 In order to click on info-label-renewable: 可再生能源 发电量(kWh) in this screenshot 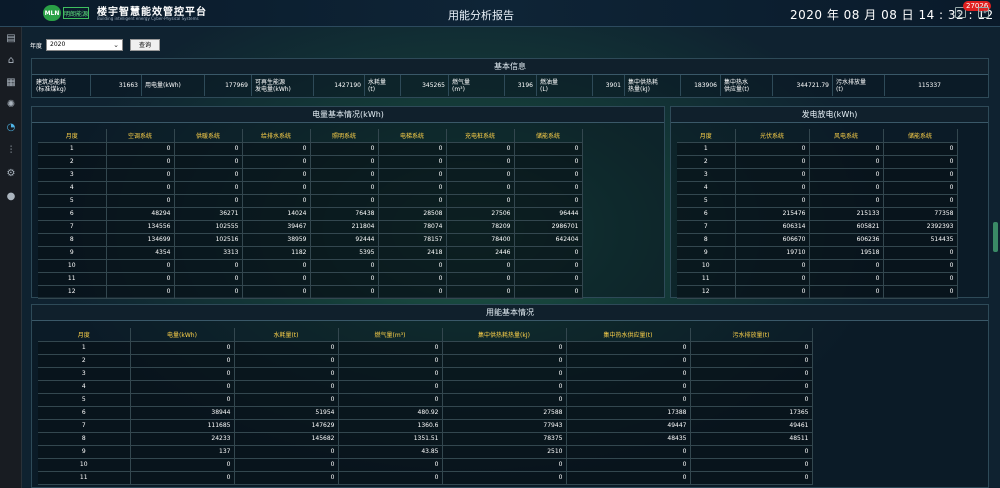, I will do `click(283, 85)`.